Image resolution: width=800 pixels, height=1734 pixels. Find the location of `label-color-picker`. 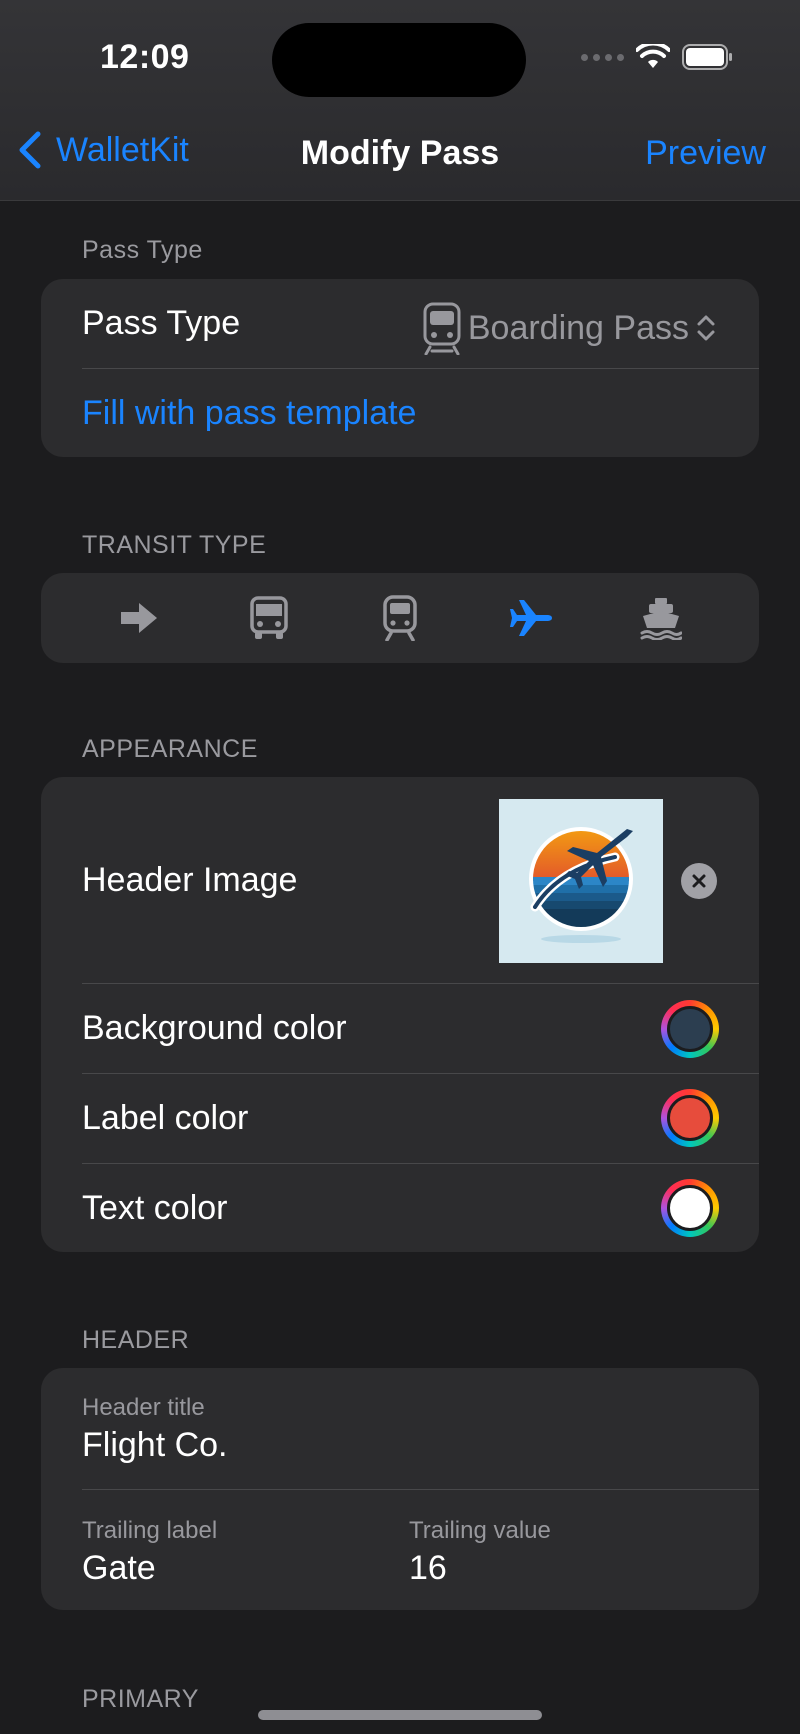

label-color-picker is located at coordinates (690, 1118).